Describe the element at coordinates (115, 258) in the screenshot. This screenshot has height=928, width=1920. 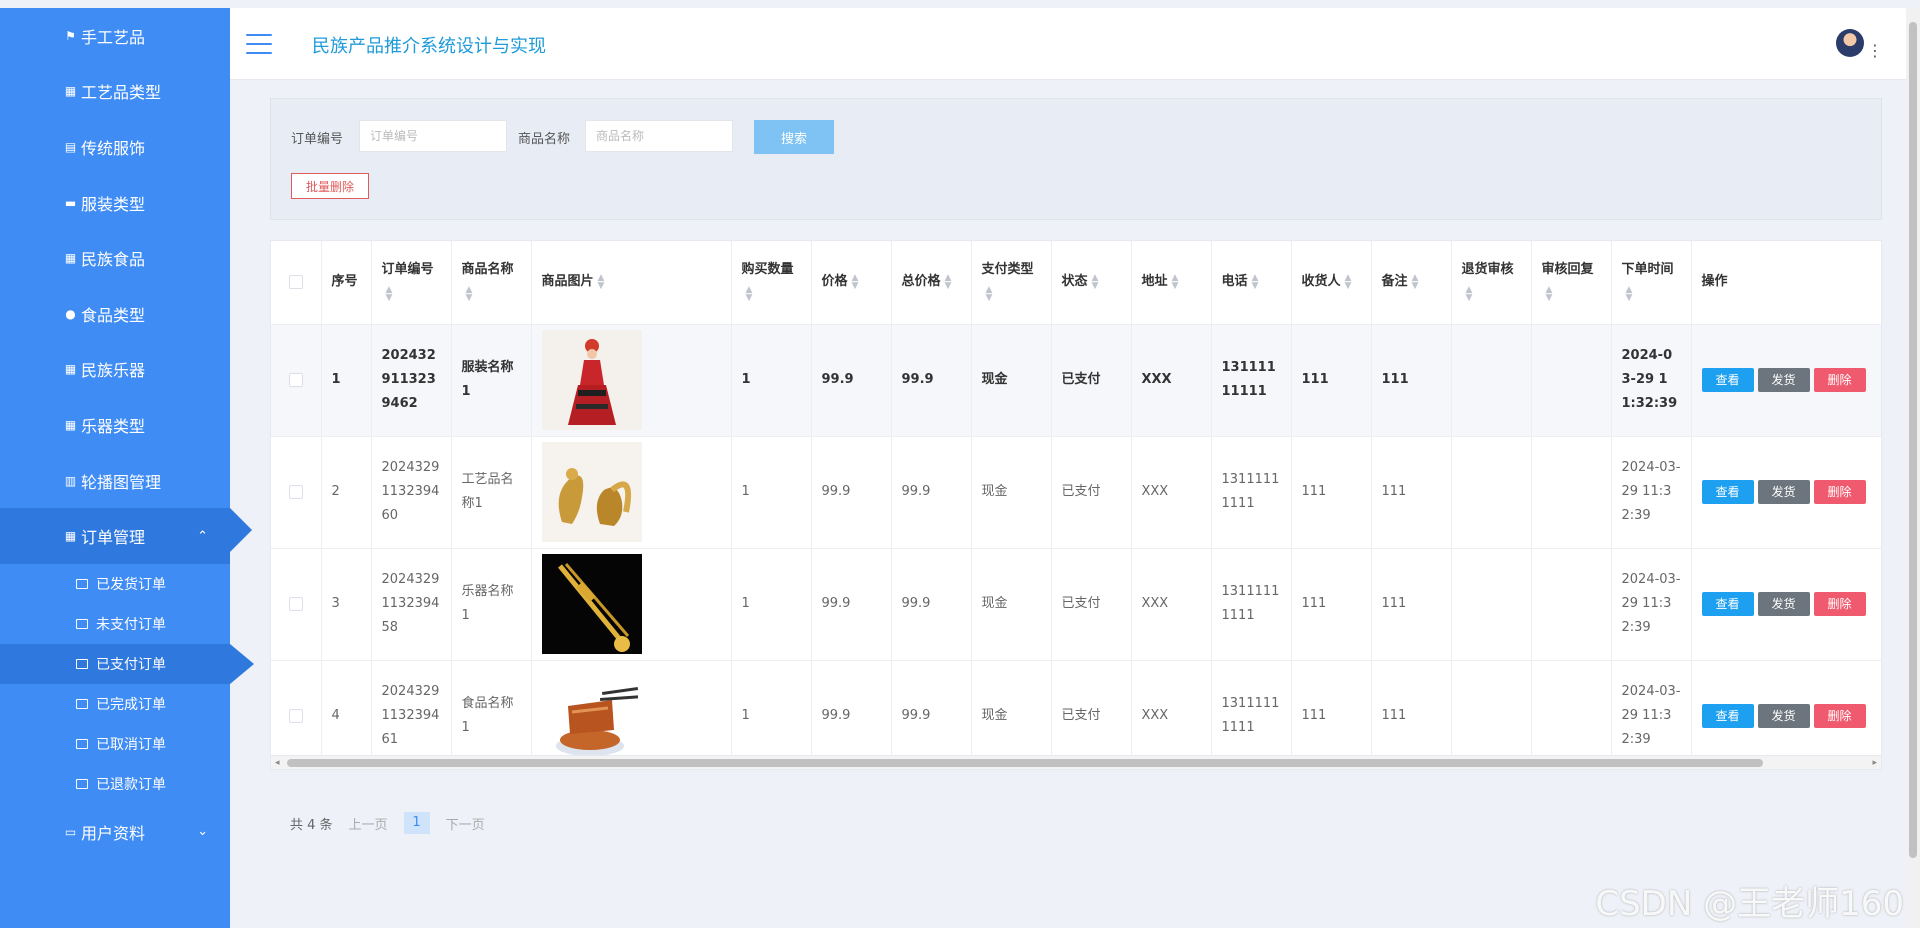
I see `sidebar-item-4: ▦ 民族食品` at that location.